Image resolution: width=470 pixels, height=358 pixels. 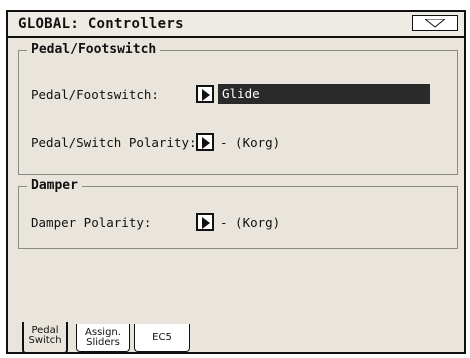 What do you see at coordinates (236, 338) in the screenshot?
I see `tab-bar: Pedal Switch Assign. Sliders EC5` at bounding box center [236, 338].